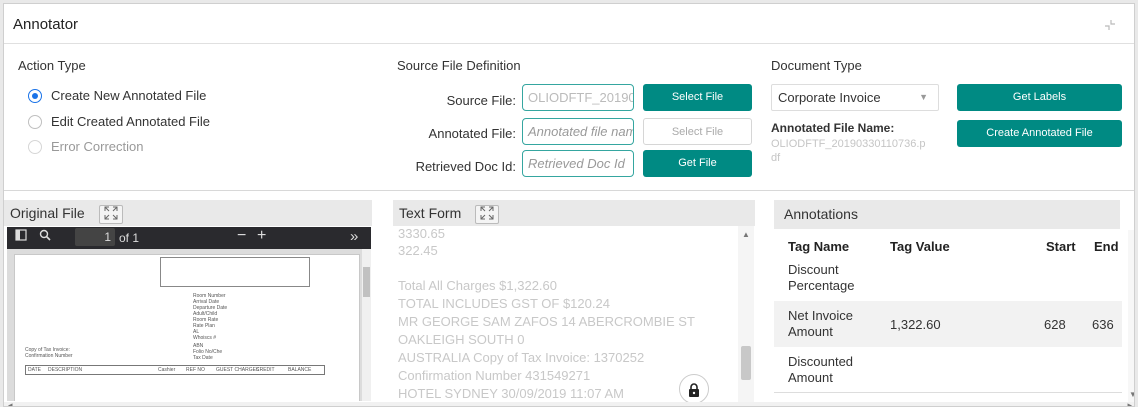  Describe the element at coordinates (203, 358) in the screenshot. I see `pdf-line: Tax Date` at that location.